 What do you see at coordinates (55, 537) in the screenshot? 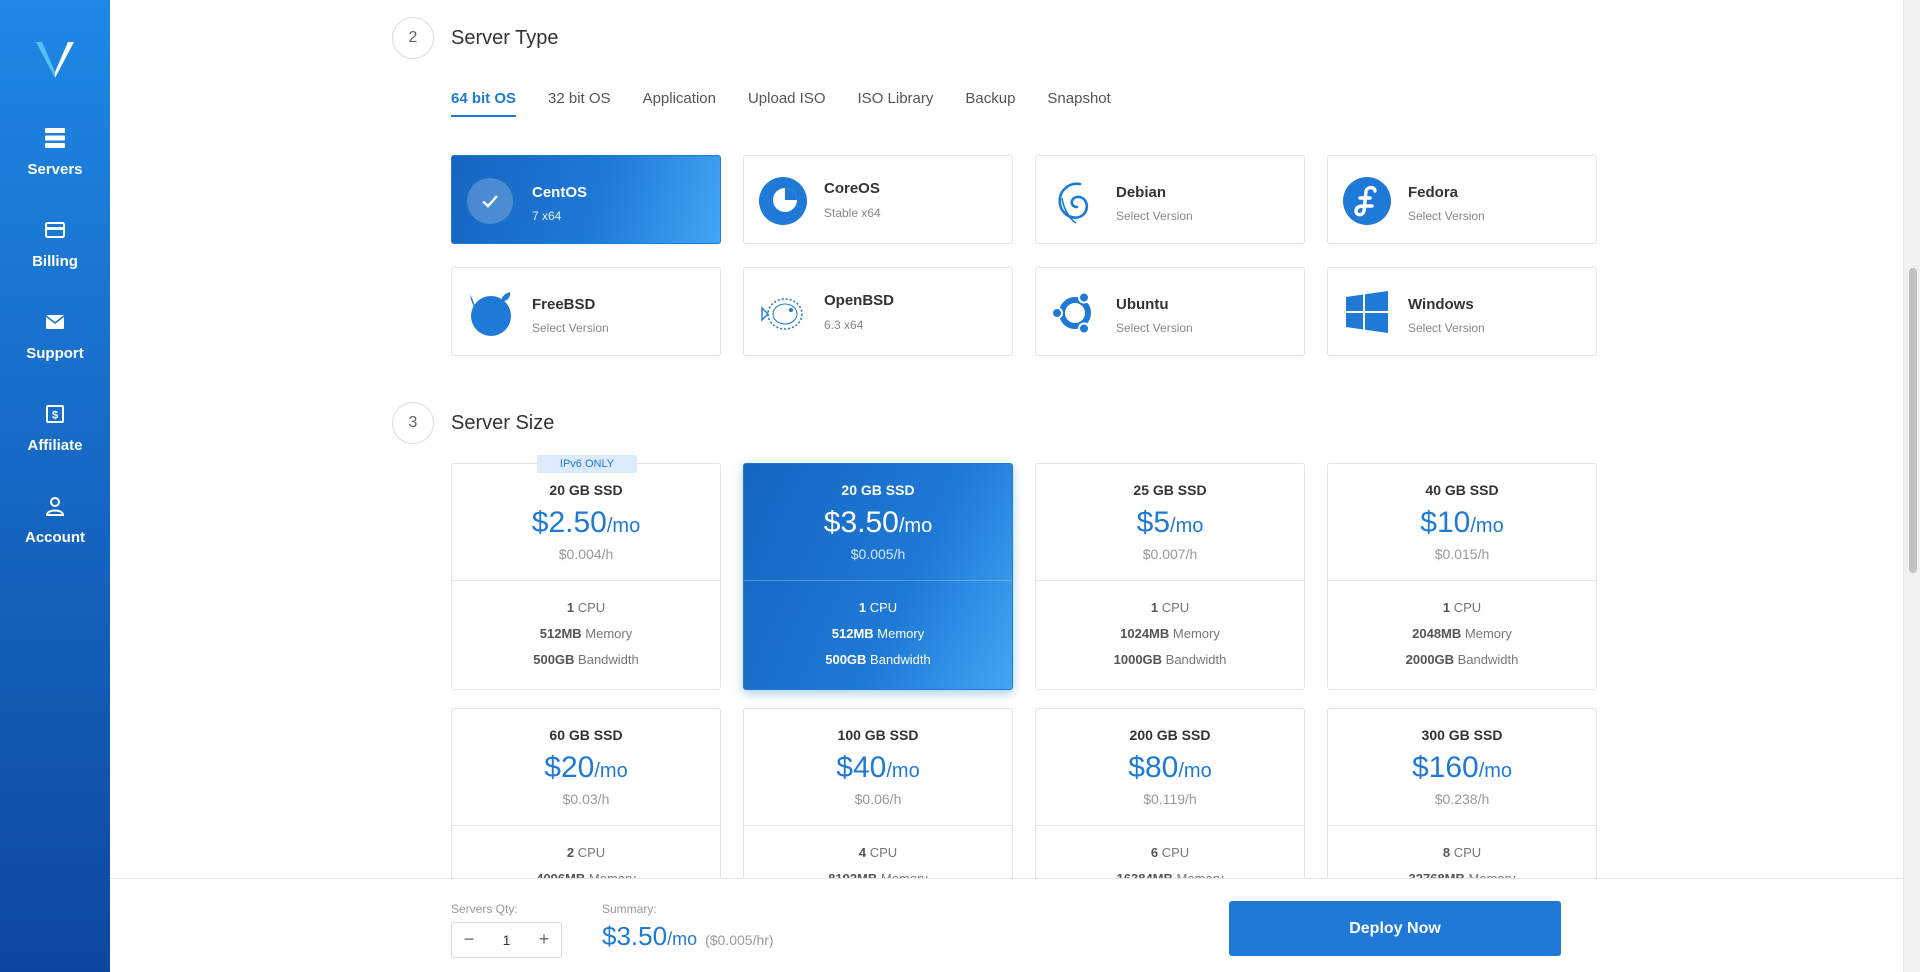
I see `sidebar-item-label: Account` at bounding box center [55, 537].